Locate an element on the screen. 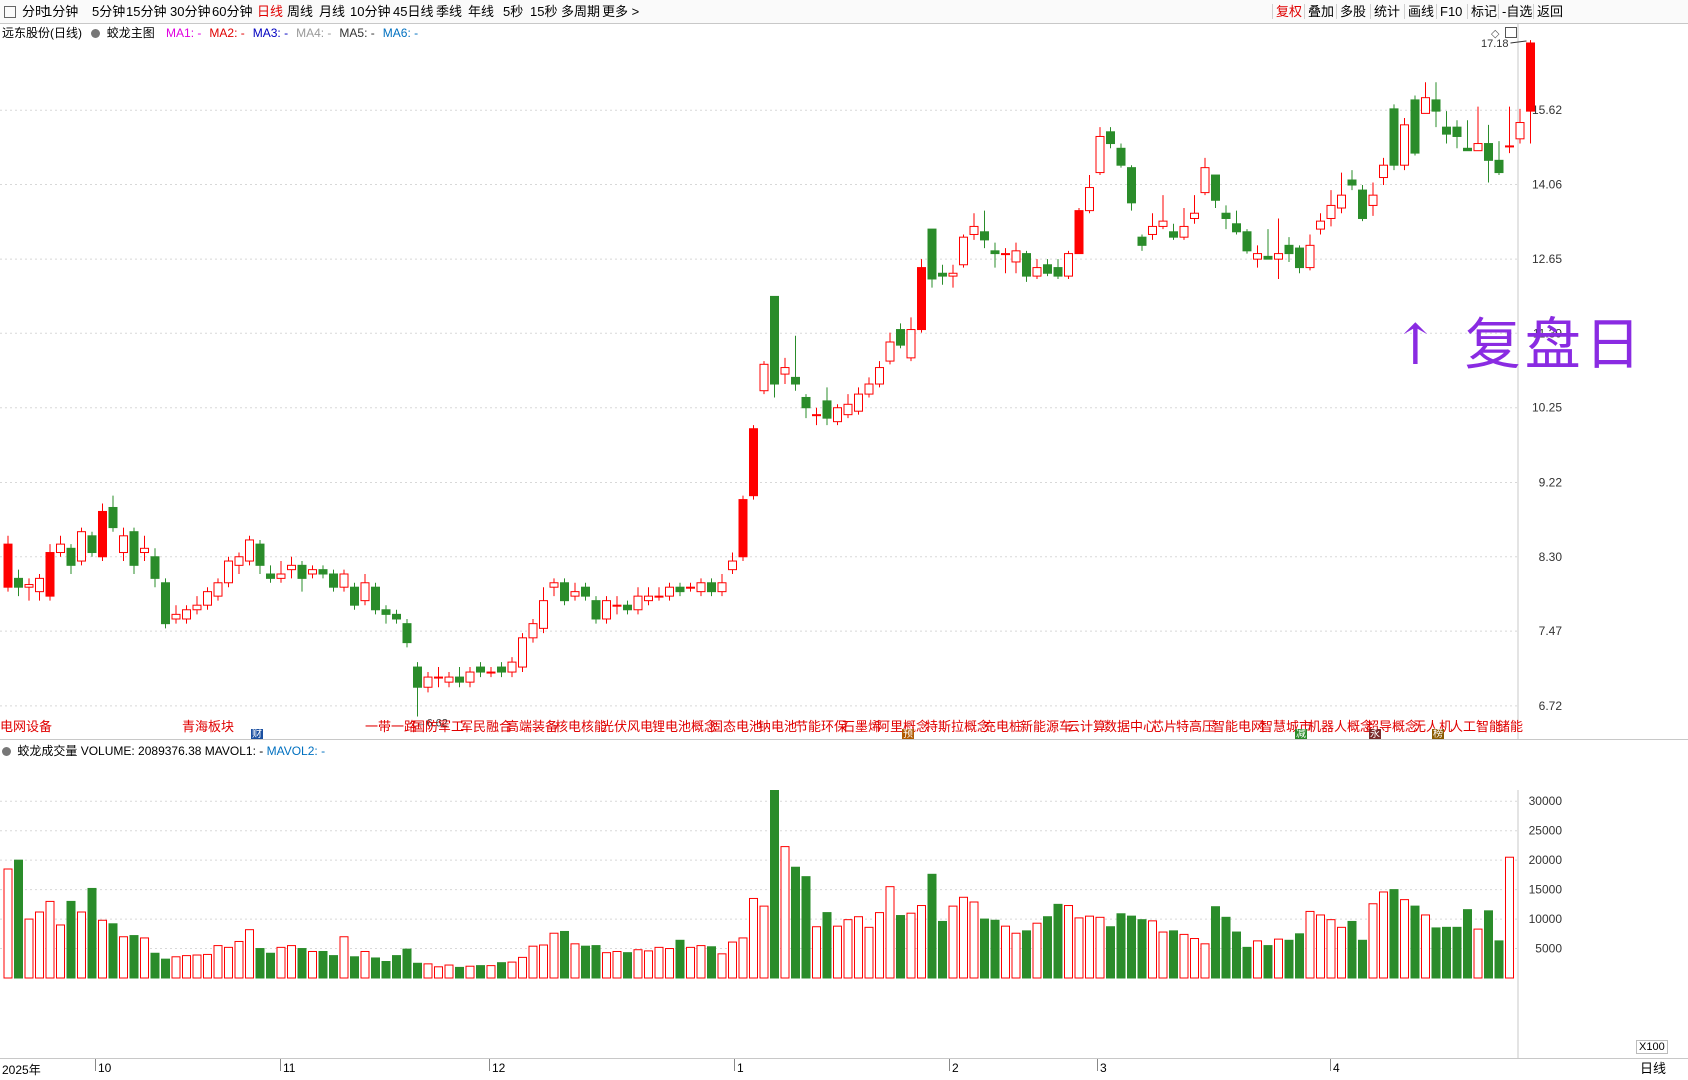 This screenshot has height=1080, width=1688. concept-tag: 钠电池 is located at coordinates (777, 725).